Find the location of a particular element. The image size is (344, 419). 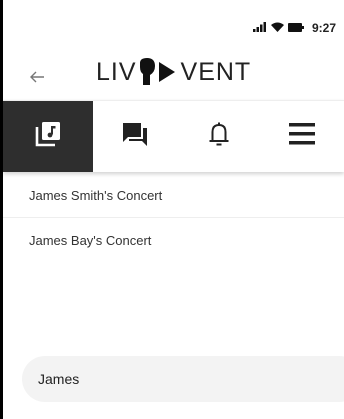

app-logo: LIV VENT is located at coordinates (173, 72).